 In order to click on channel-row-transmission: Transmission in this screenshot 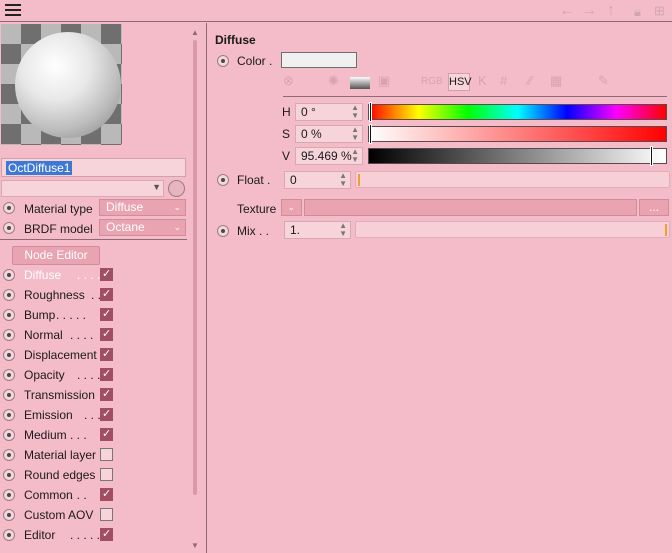, I will do `click(95, 395)`.